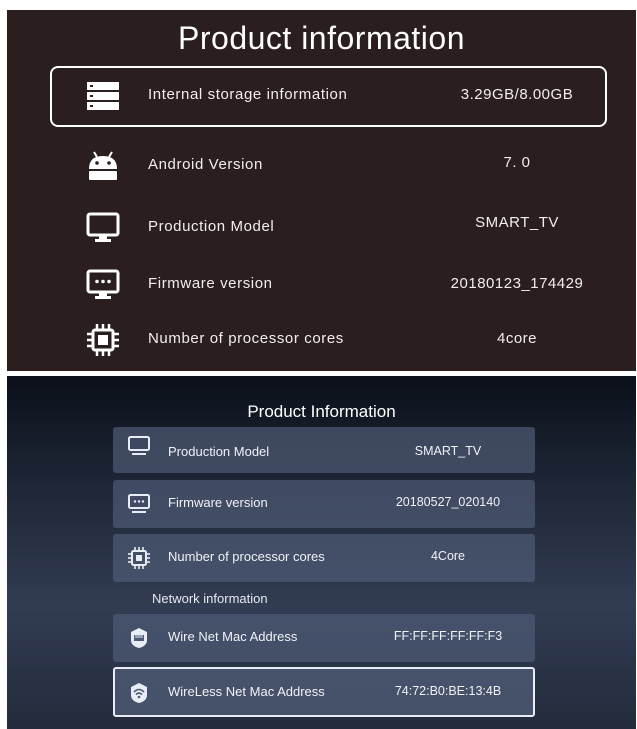  What do you see at coordinates (321, 285) in the screenshot?
I see `info-row-firmware-version: Firmware version 20180123_174429` at bounding box center [321, 285].